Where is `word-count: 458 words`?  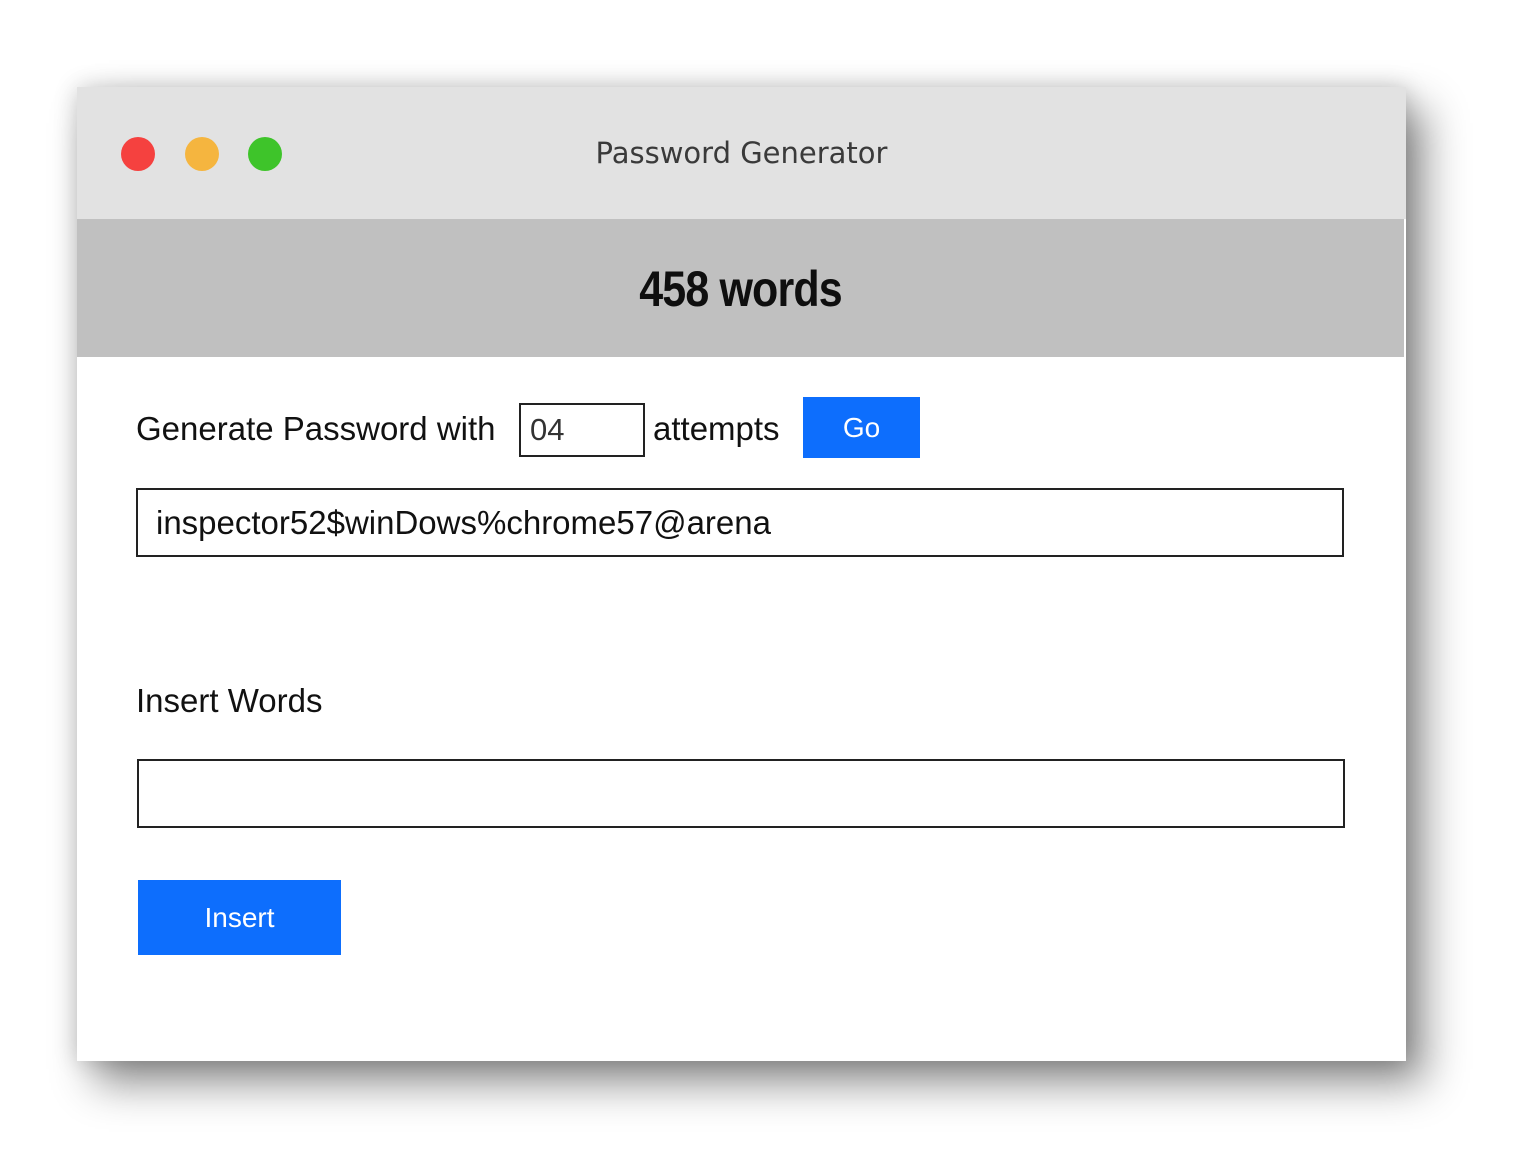
word-count: 458 words is located at coordinates (740, 289).